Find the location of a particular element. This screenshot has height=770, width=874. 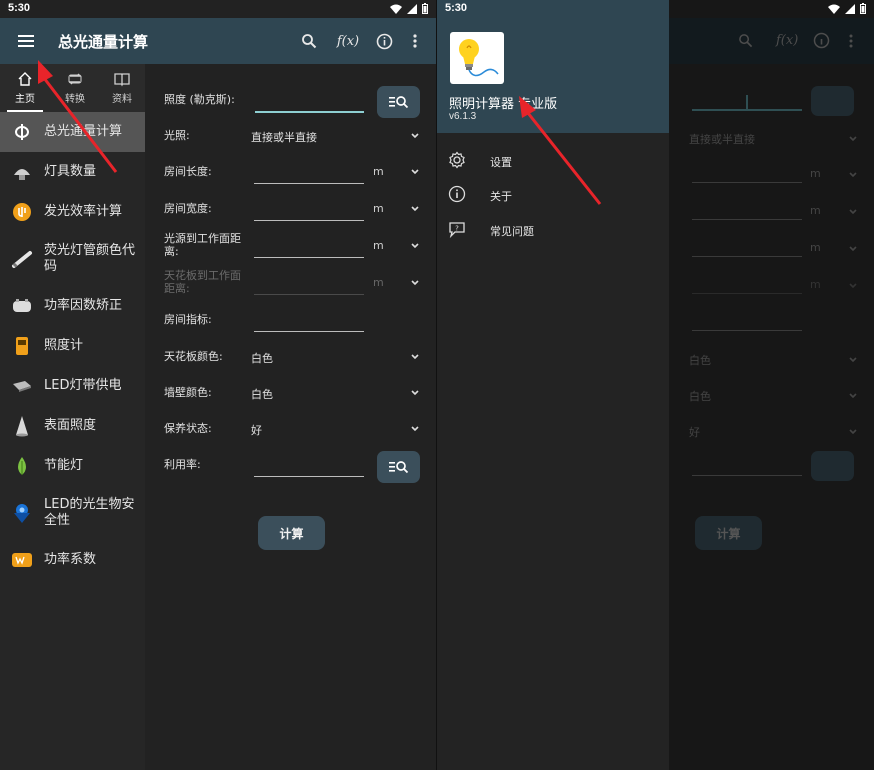

app-name: 照明计算器 专业版 is located at coordinates (503, 104).